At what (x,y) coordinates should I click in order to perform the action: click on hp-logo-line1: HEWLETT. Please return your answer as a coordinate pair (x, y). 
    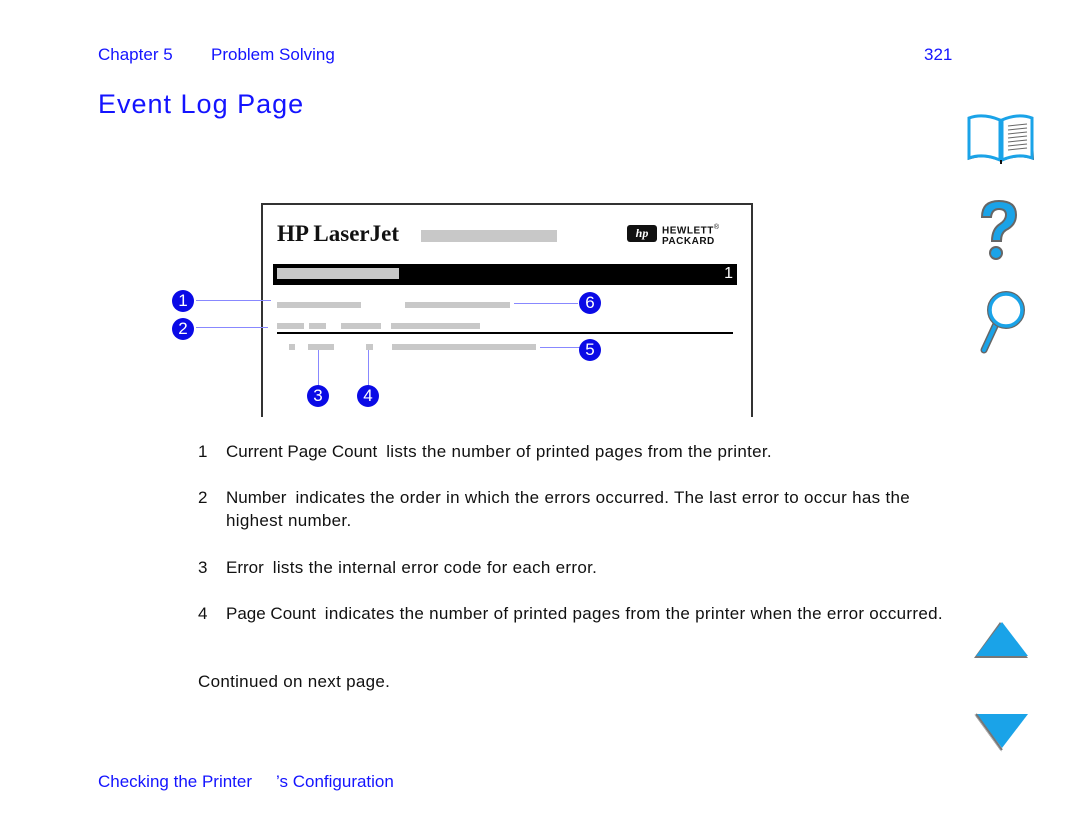
    Looking at the image, I should click on (688, 231).